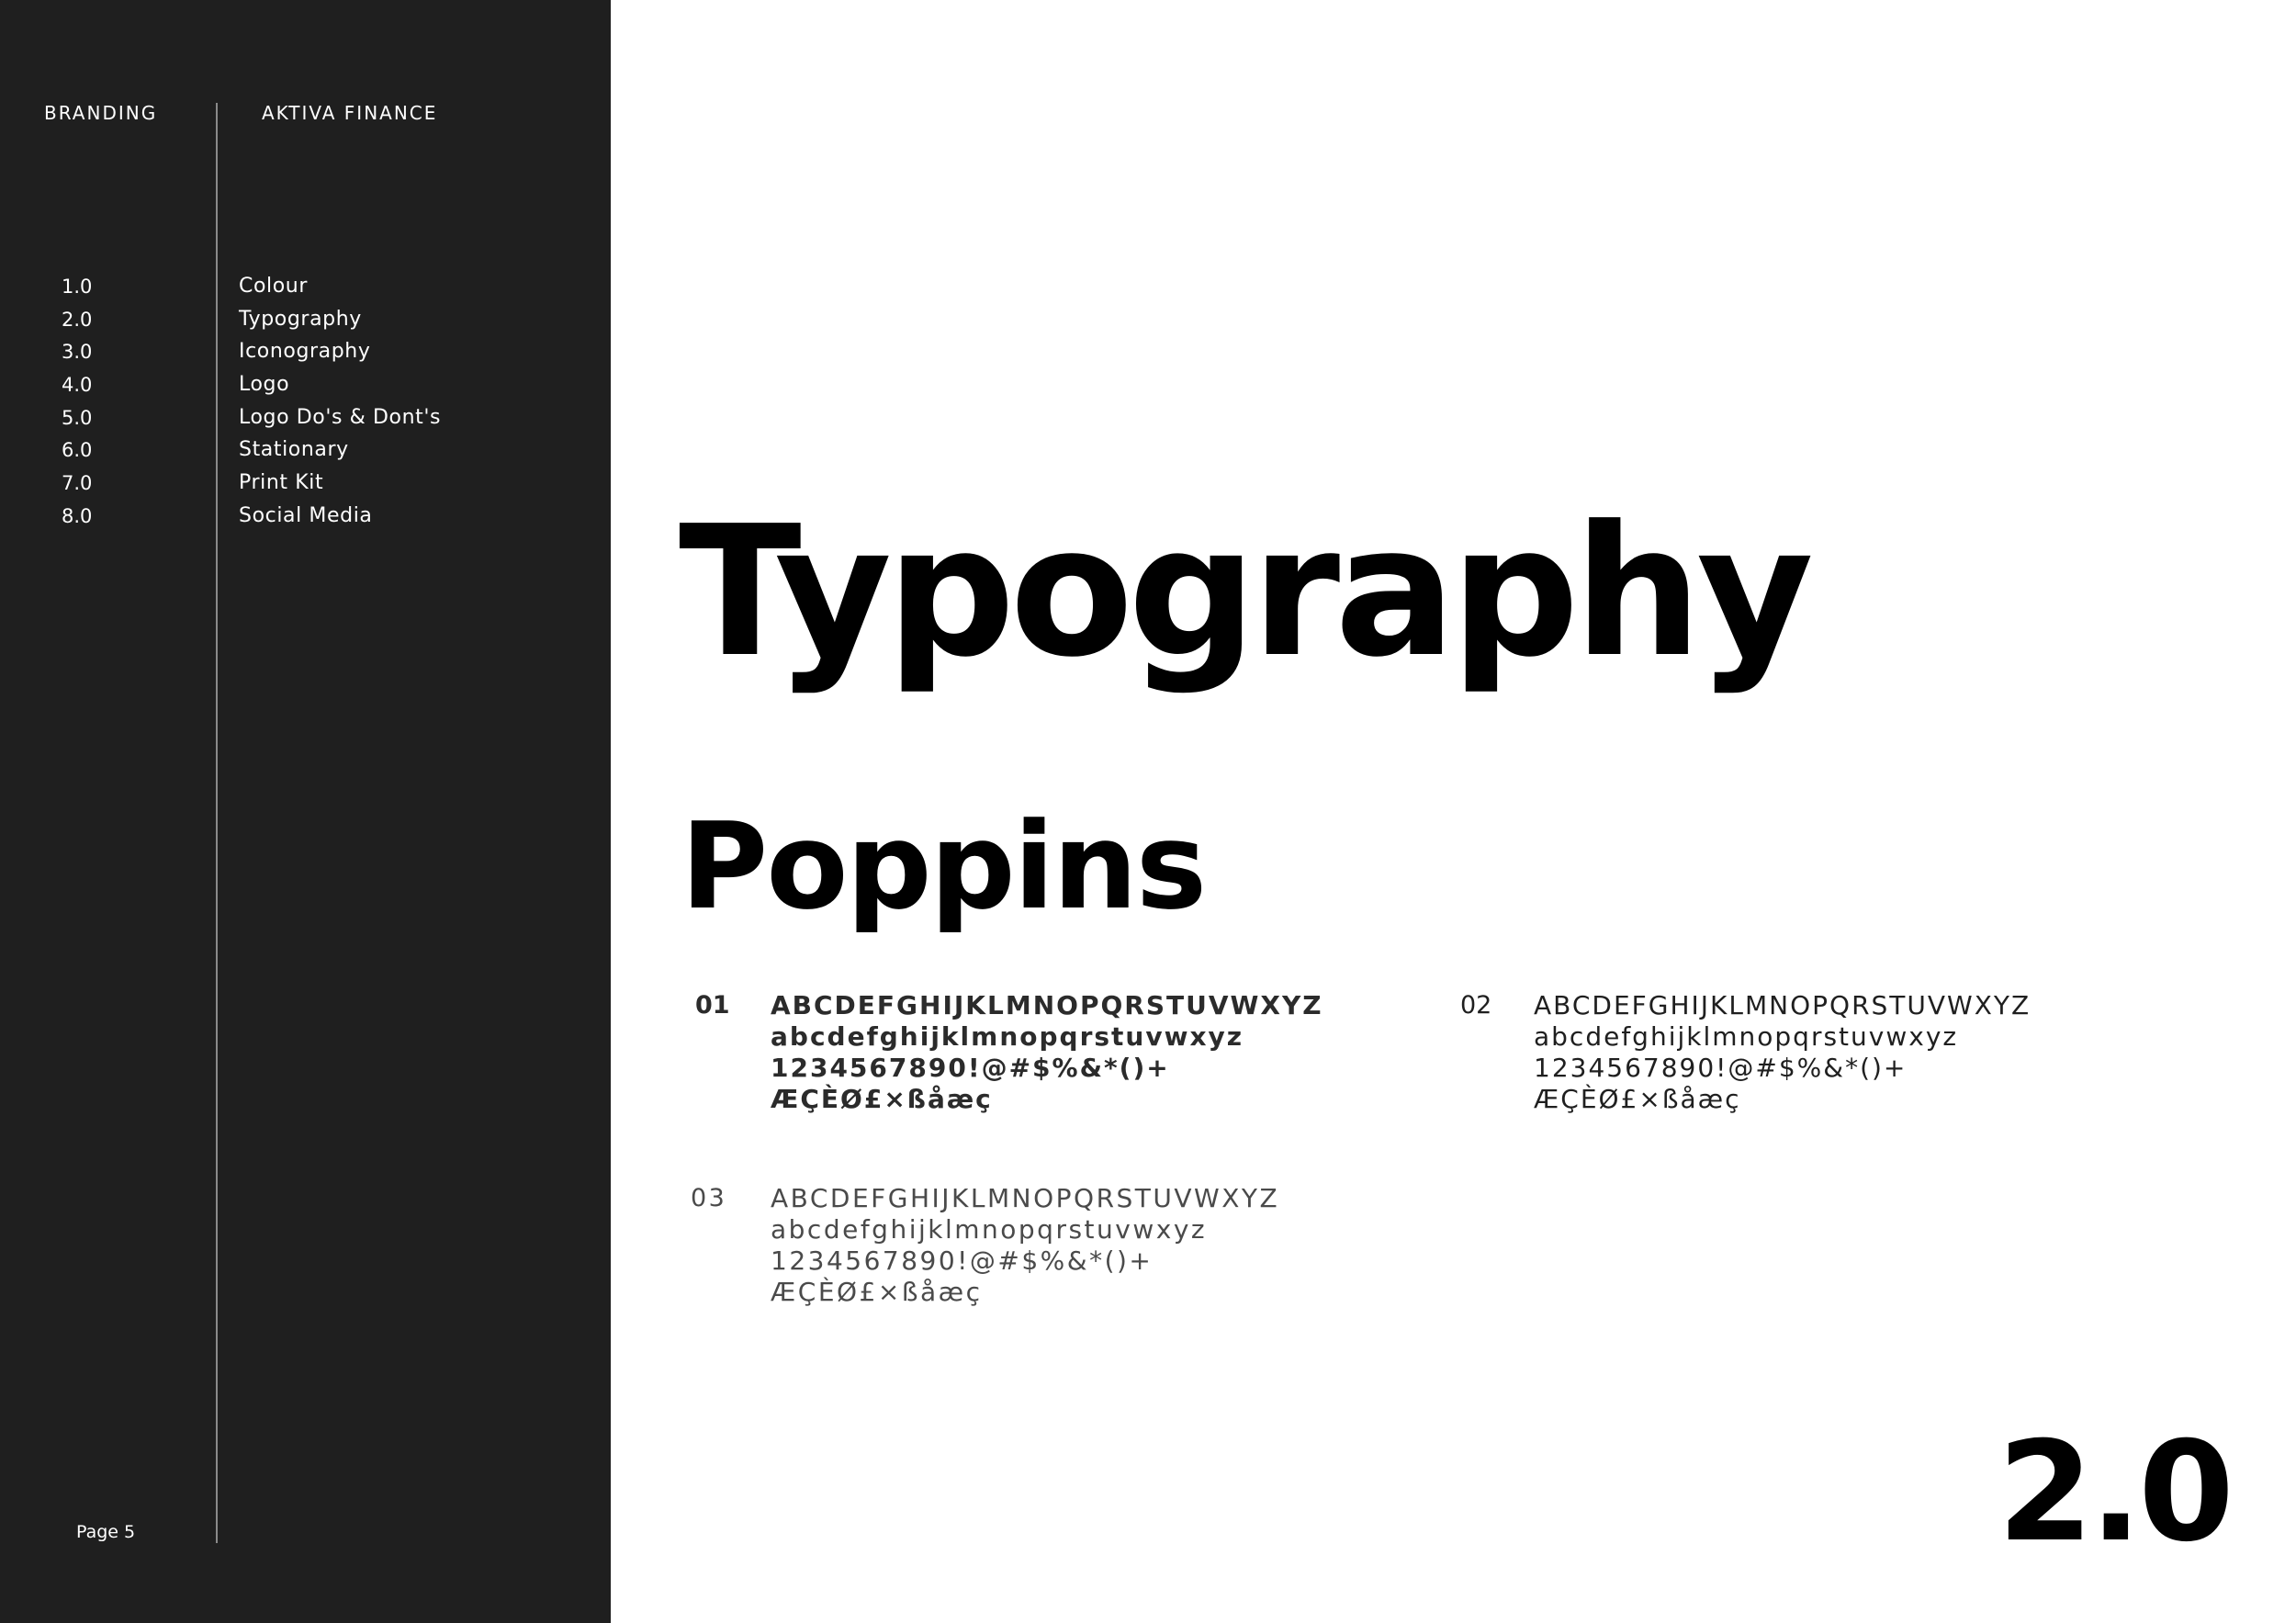  Describe the element at coordinates (294, 450) in the screenshot. I see `toc-label: Stationary` at that location.